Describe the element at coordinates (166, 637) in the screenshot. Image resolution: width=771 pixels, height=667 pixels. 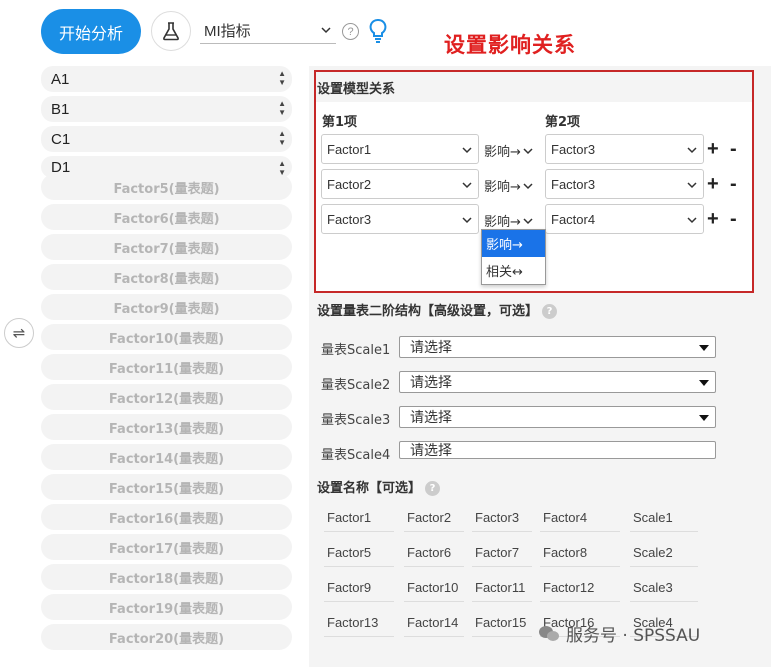
I see `factor-item: Factor20(量表题)` at that location.